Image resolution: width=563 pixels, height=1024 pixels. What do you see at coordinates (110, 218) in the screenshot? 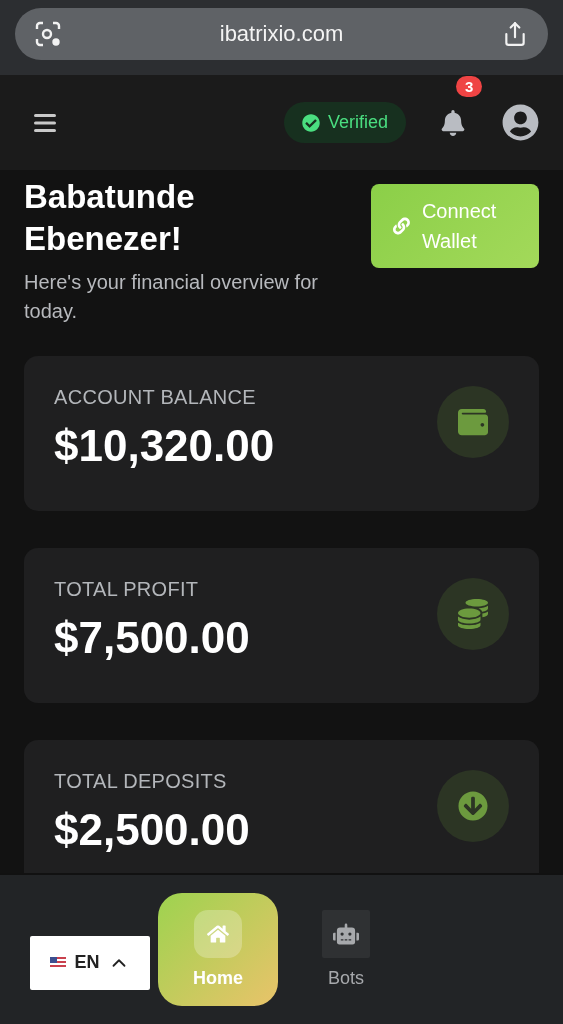
I see `greeting-title: Babatunde Ebenezer!` at bounding box center [110, 218].